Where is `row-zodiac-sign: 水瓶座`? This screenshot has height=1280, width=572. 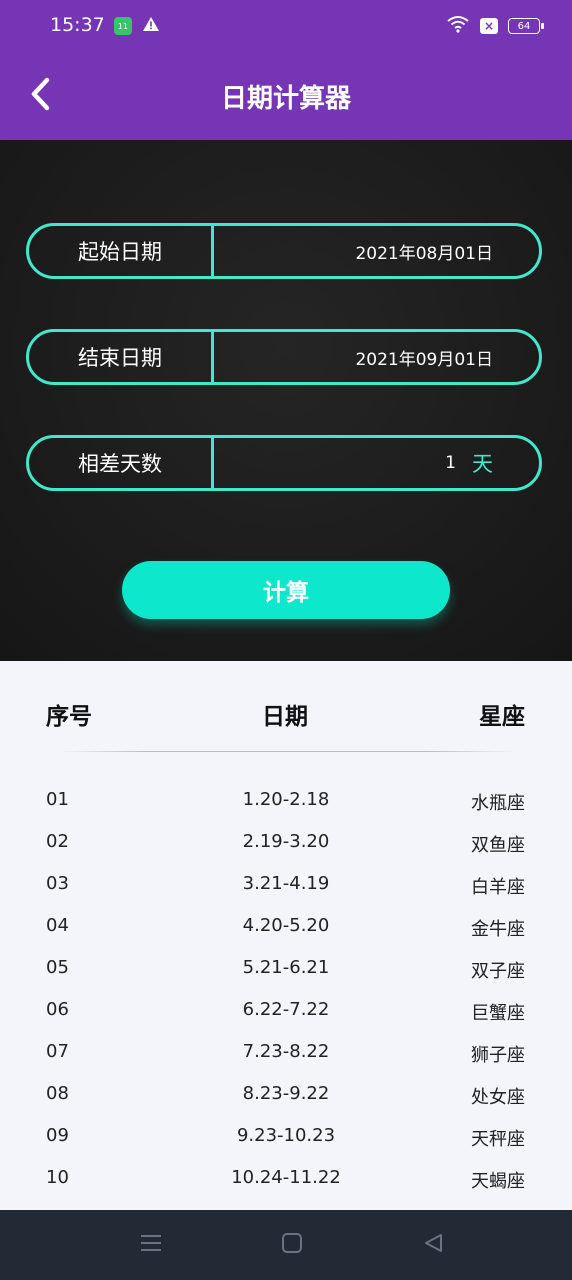
row-zodiac-sign: 水瓶座 is located at coordinates (498, 803).